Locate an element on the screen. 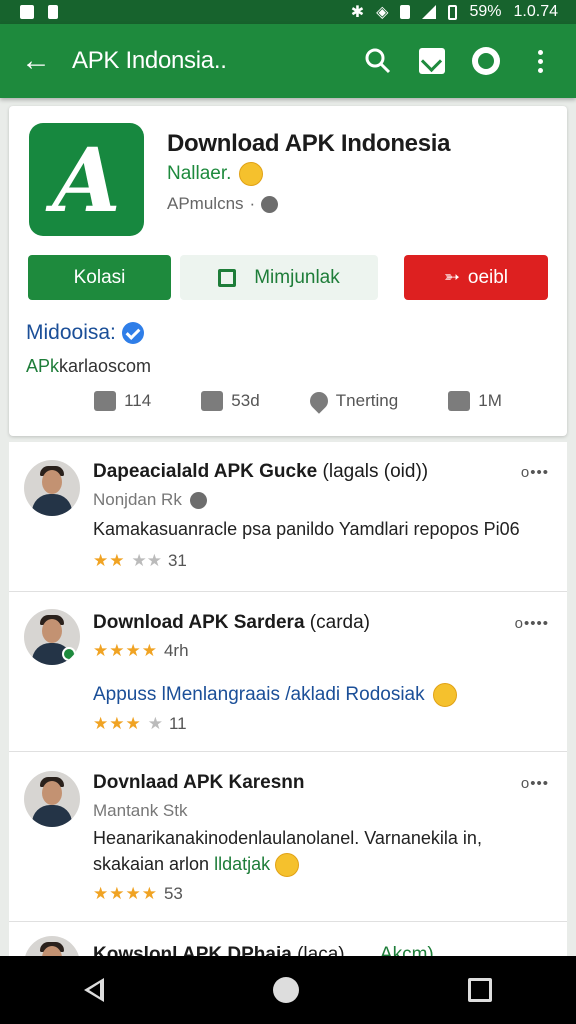 The height and width of the screenshot is (1024, 576). more-options-button is located at coordinates (540, 61).